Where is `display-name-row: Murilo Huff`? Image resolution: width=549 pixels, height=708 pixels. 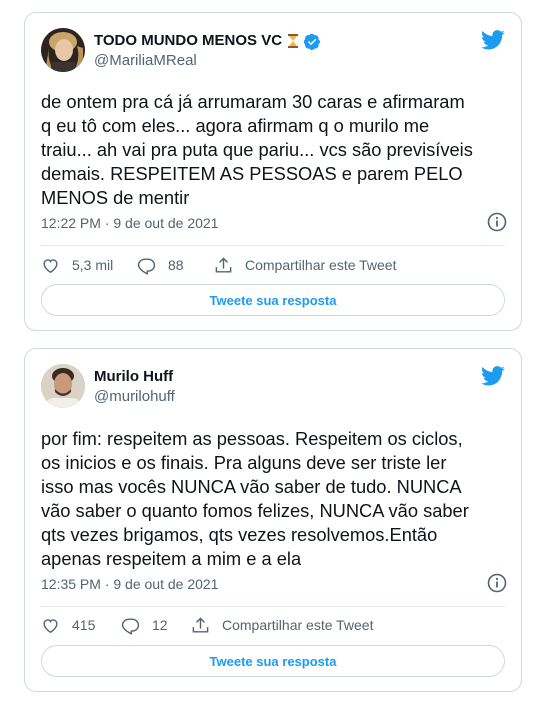
display-name-row: Murilo Huff is located at coordinates (134, 377).